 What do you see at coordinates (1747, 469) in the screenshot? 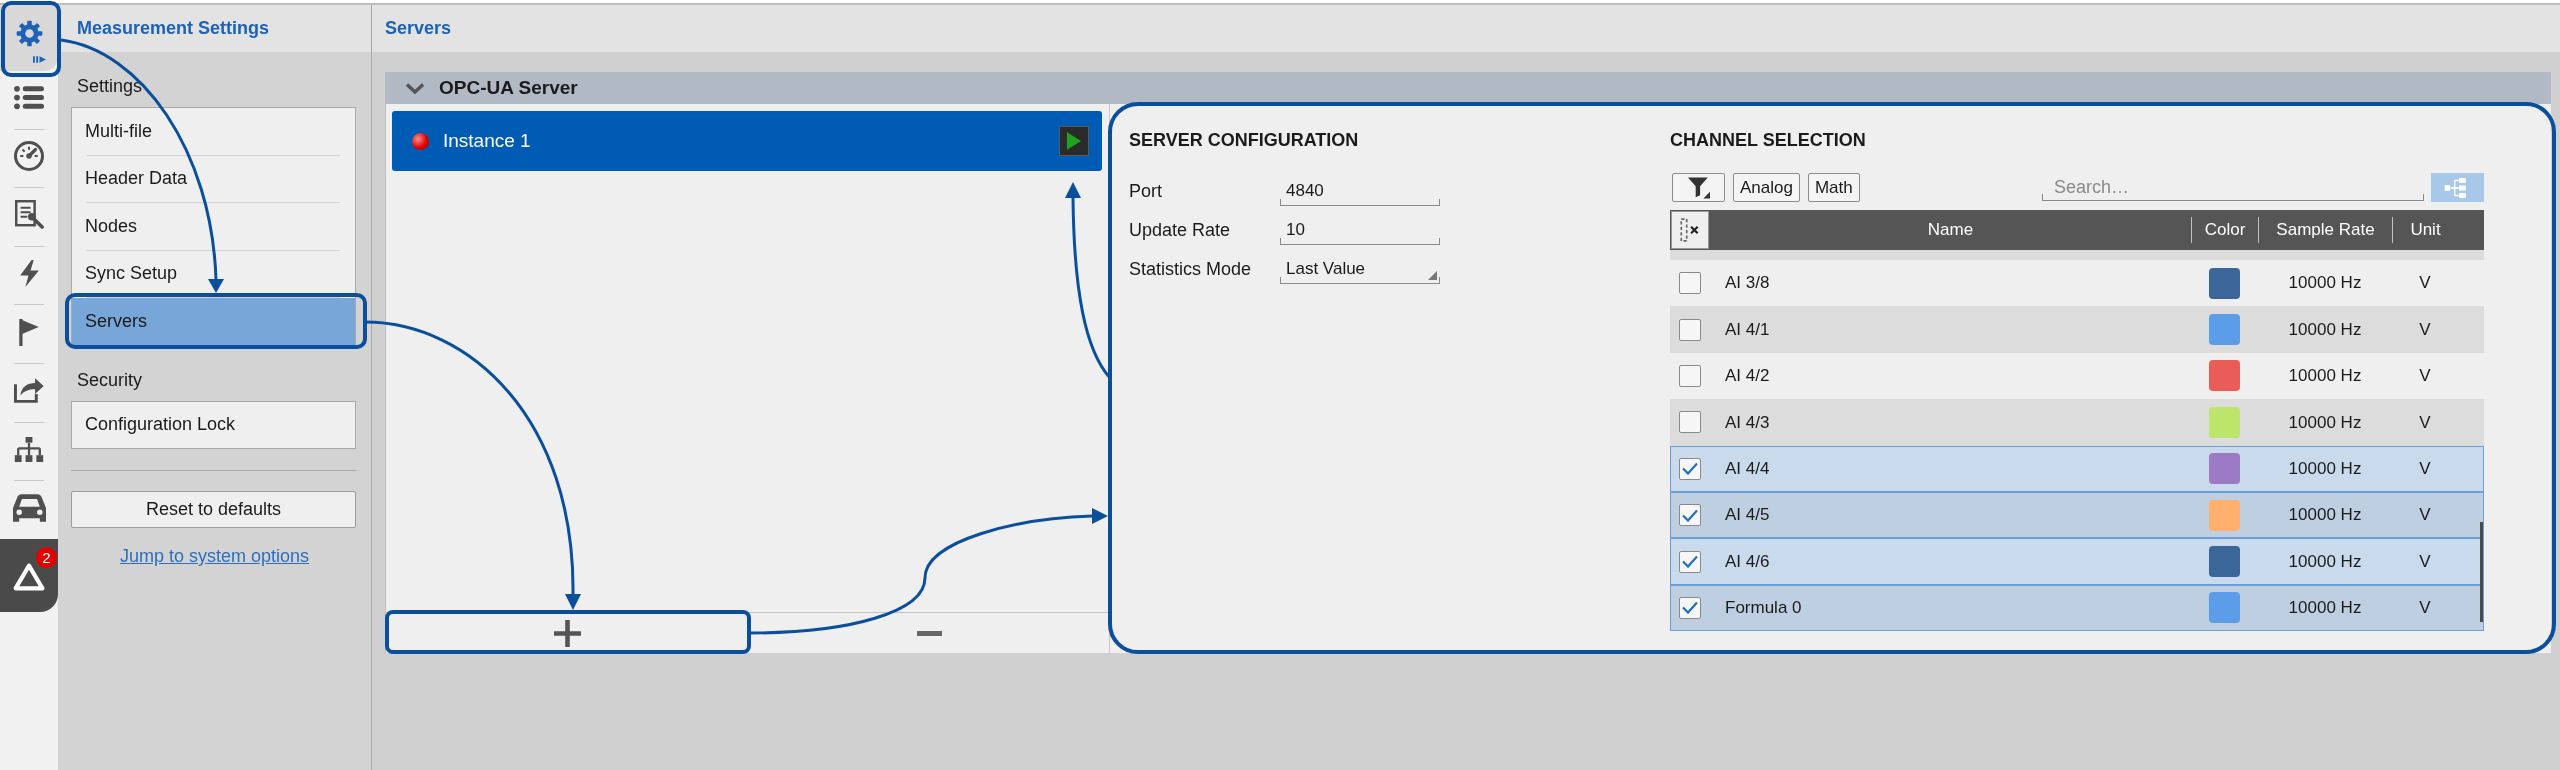
I see `table-cell-text: AI 4/4` at bounding box center [1747, 469].